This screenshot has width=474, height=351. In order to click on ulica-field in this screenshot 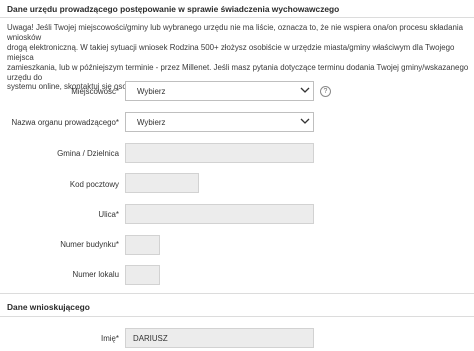, I will do `click(219, 214)`.